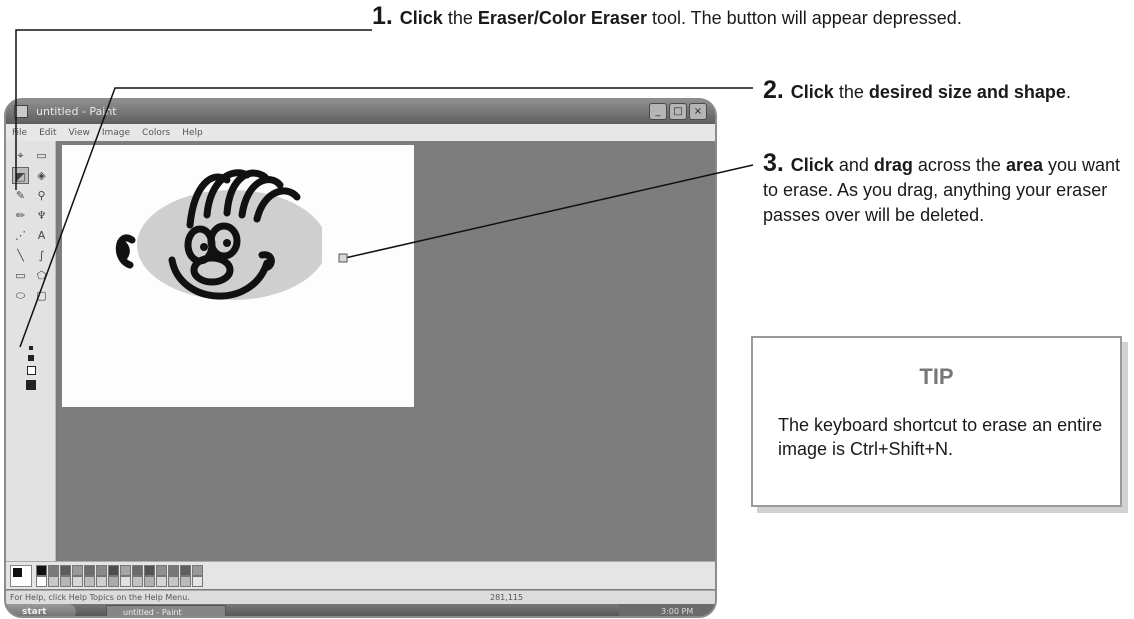 The width and height of the screenshot is (1134, 619). What do you see at coordinates (562, 18) in the screenshot?
I see `step-emphasis-text: Eraser/Color Eraser` at bounding box center [562, 18].